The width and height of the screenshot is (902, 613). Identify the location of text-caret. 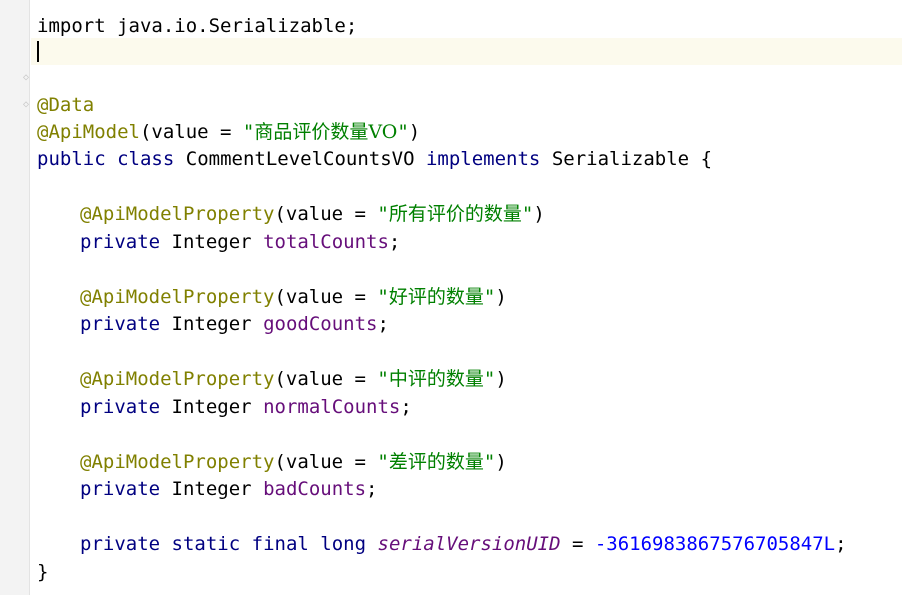
(38, 51).